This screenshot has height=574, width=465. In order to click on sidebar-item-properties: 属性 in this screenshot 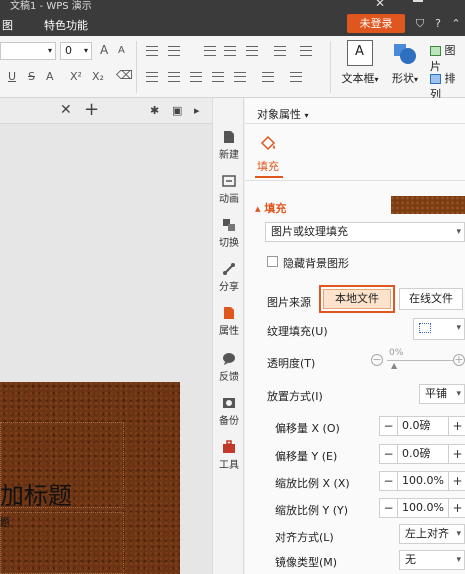, I will do `click(229, 321)`.